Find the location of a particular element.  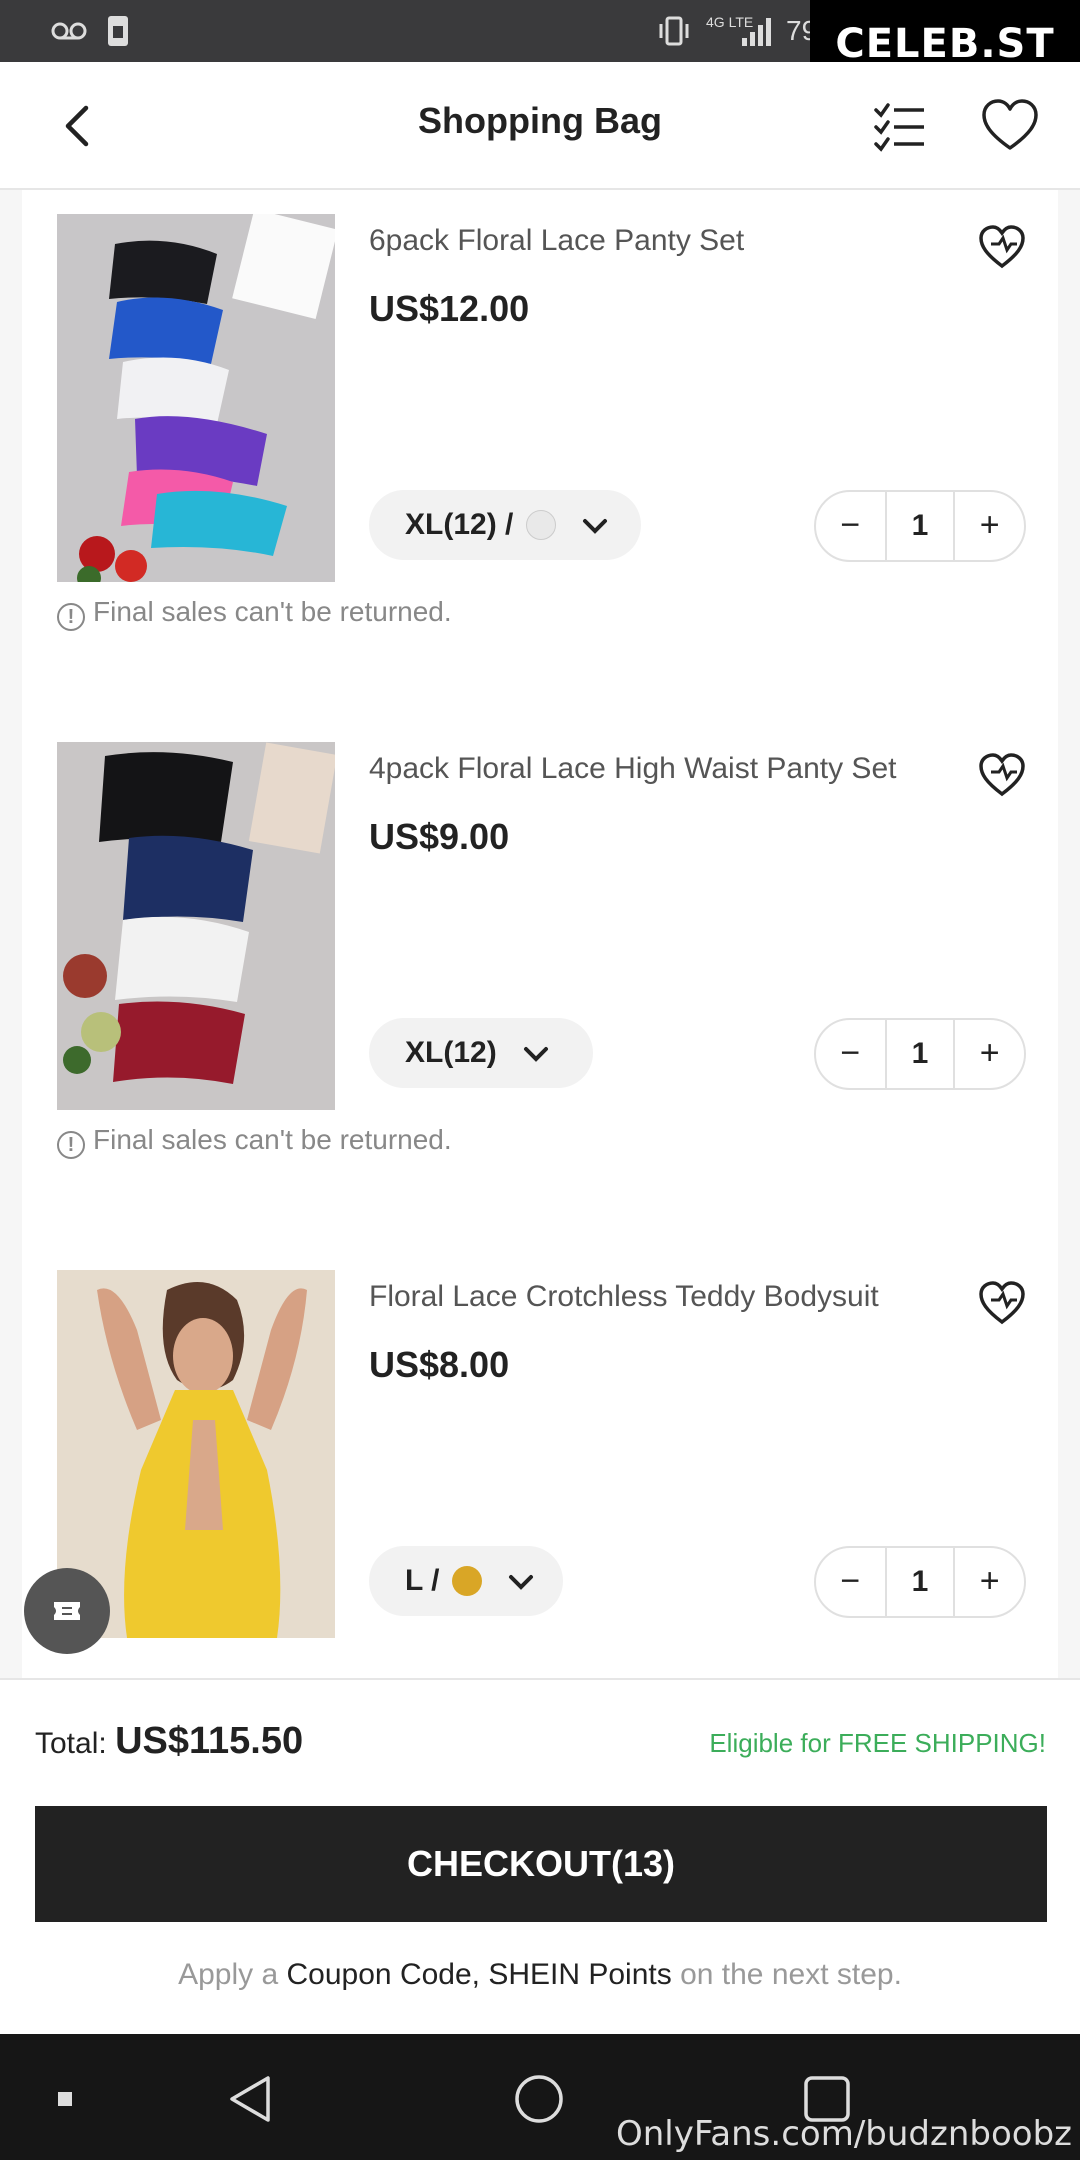

wishlist-button is located at coordinates (1010, 126).